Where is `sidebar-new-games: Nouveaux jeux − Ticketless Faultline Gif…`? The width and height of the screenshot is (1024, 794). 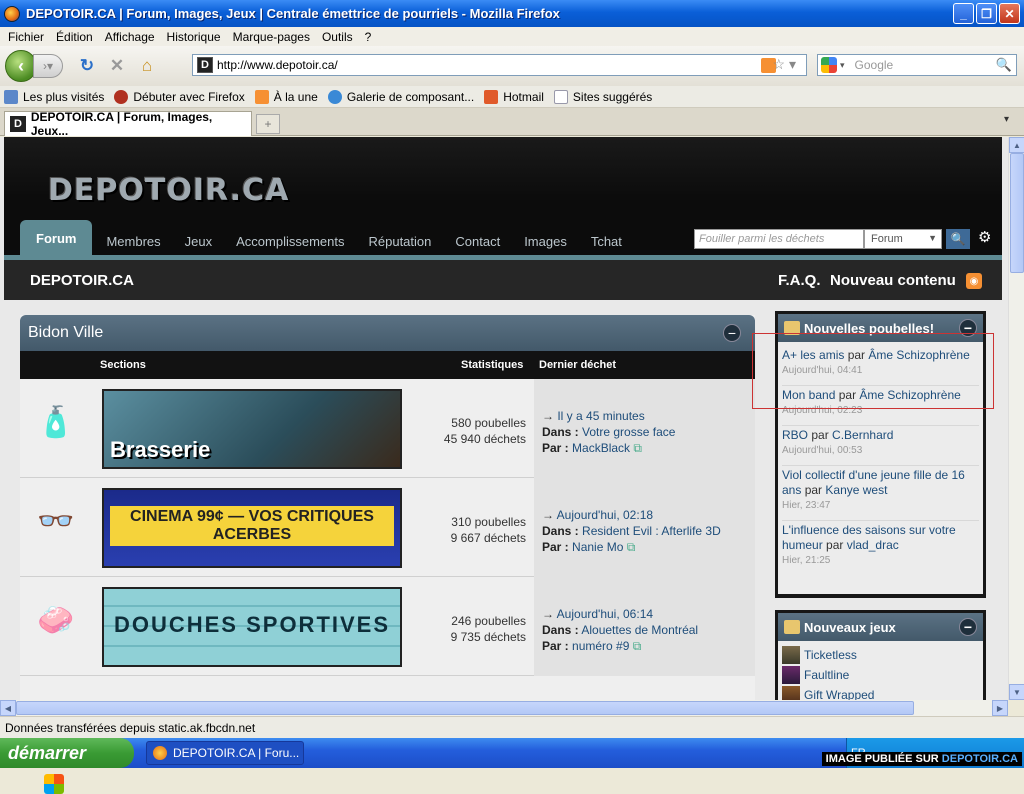 sidebar-new-games: Nouveaux jeux − Ticketless Faultline Gif… is located at coordinates (880, 655).